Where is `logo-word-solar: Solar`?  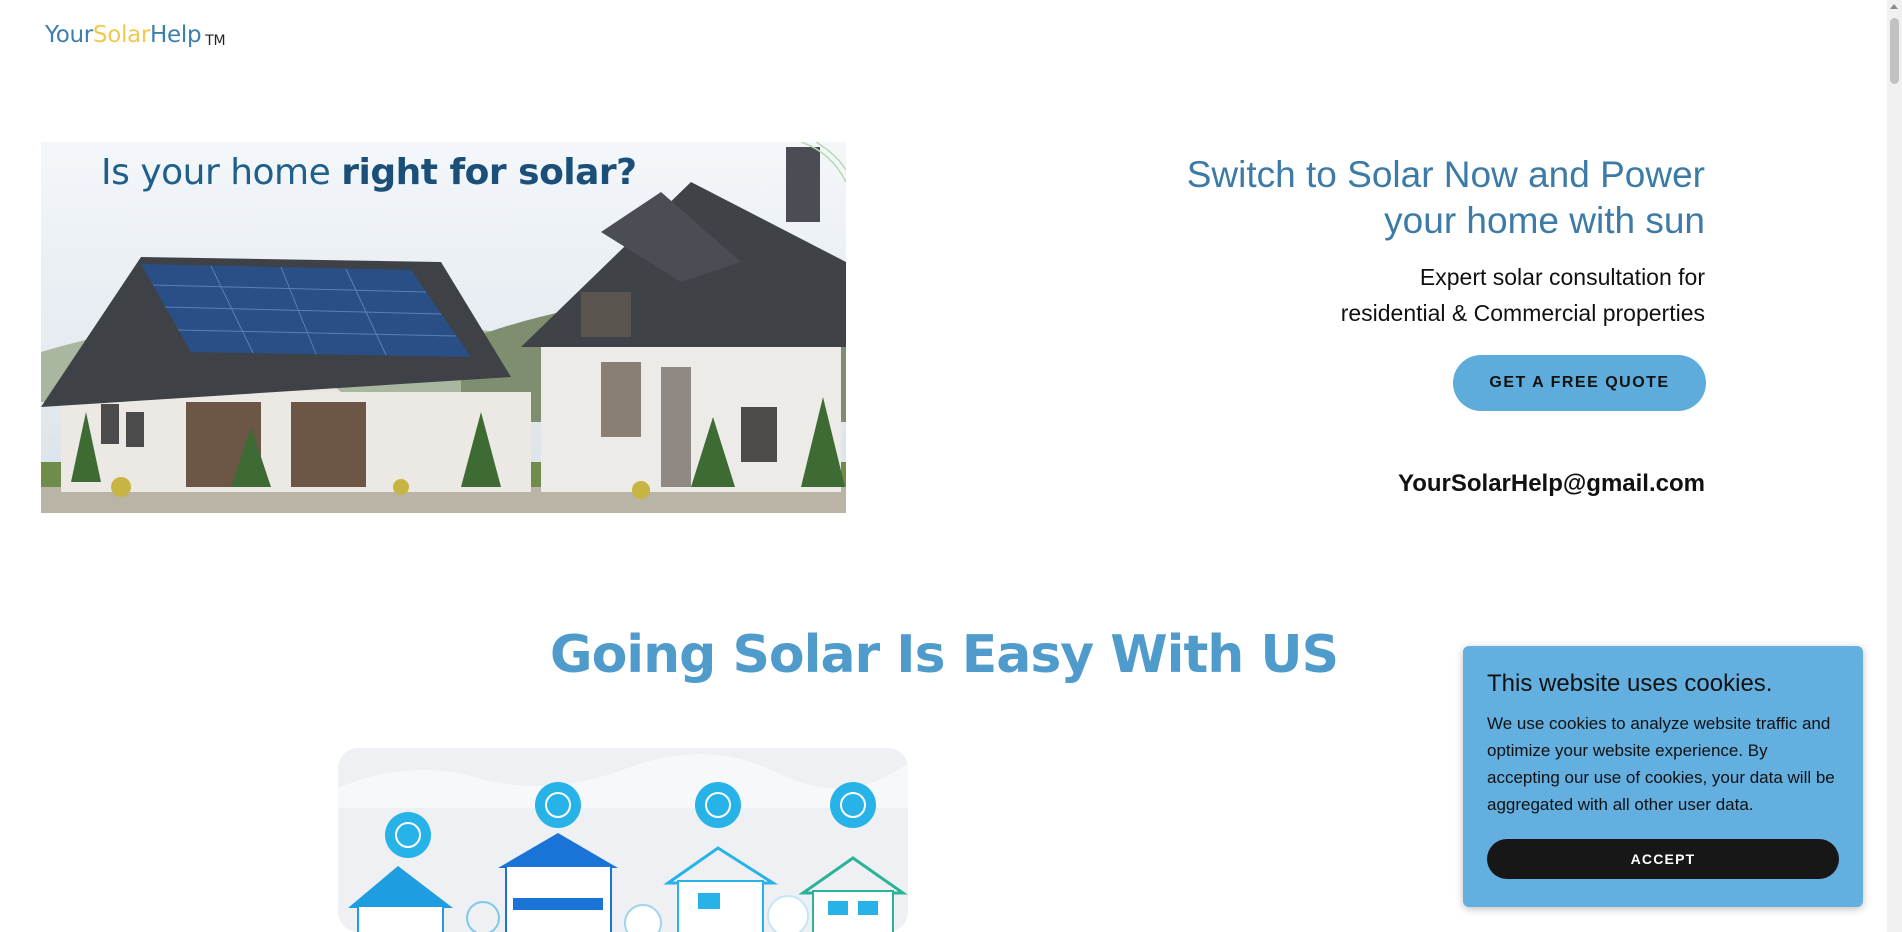 logo-word-solar: Solar is located at coordinates (121, 35).